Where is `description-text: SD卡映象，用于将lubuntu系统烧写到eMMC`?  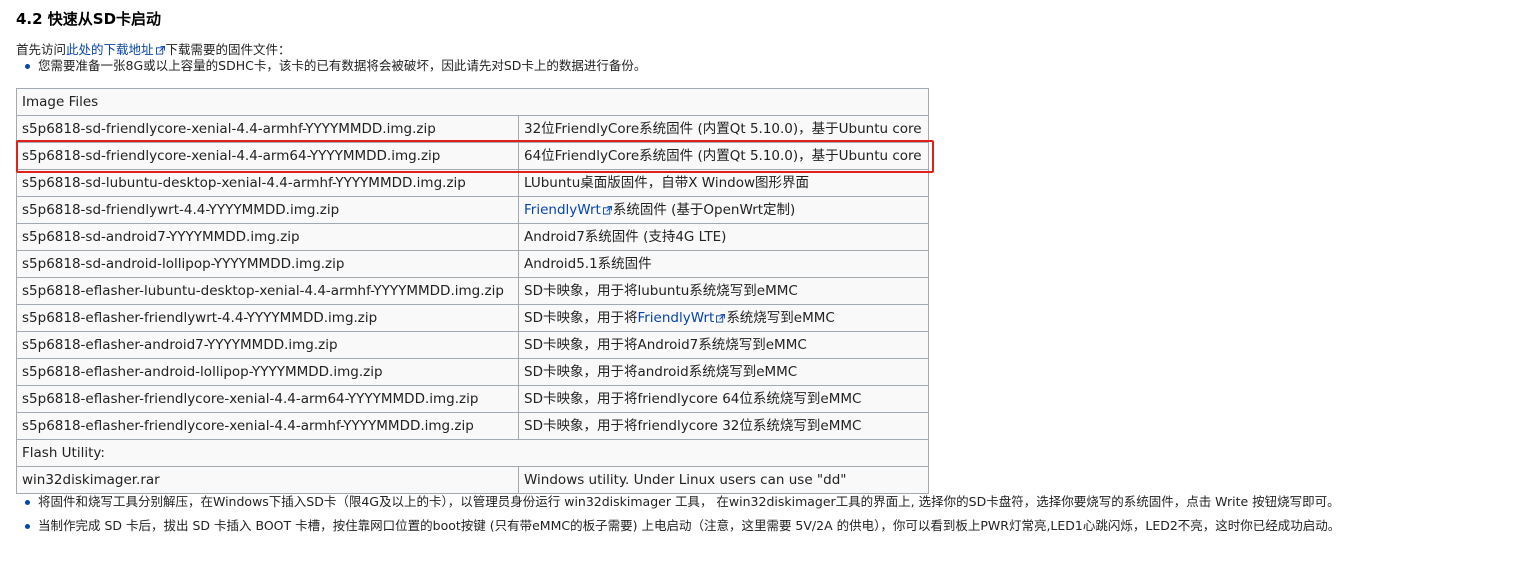
description-text: SD卡映象，用于将lubuntu系统烧写到eMMC is located at coordinates (661, 291).